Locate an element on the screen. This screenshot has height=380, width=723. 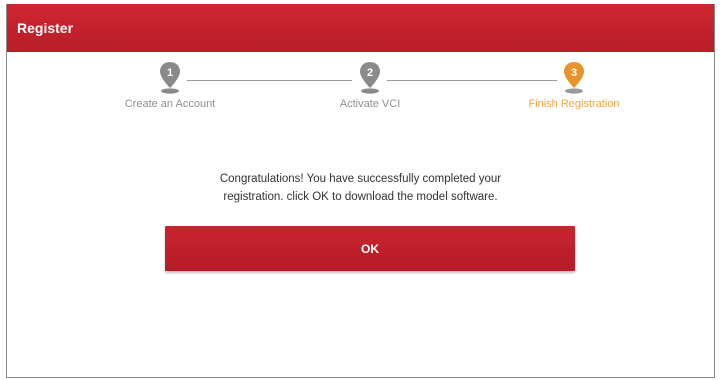
step-finish-registration: 3 Finish Registration is located at coordinates (574, 85).